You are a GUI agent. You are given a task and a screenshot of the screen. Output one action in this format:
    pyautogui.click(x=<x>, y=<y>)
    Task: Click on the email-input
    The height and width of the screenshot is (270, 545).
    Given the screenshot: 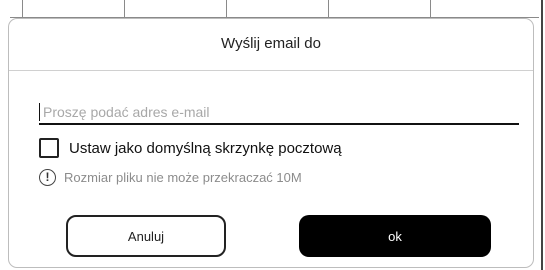 What is the action you would take?
    pyautogui.click(x=279, y=113)
    